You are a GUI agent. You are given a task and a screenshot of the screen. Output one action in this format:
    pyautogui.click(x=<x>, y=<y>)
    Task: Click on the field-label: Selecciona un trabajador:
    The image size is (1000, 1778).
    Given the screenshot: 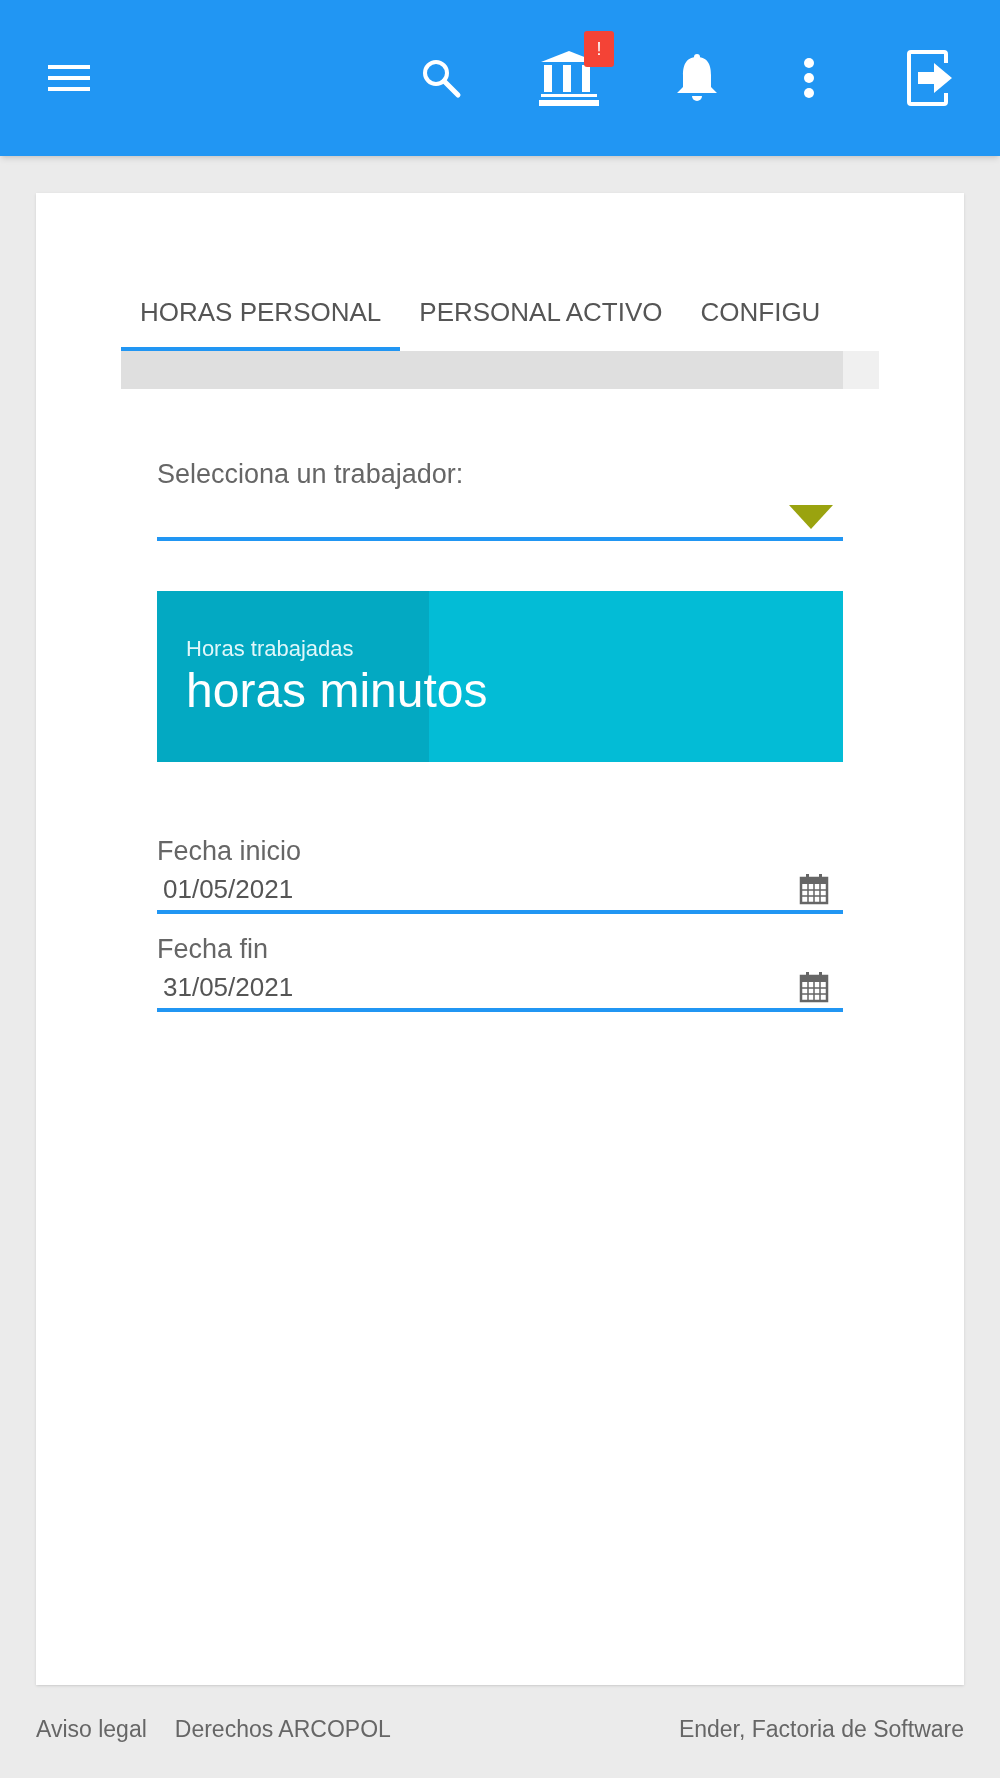 What is the action you would take?
    pyautogui.click(x=311, y=474)
    